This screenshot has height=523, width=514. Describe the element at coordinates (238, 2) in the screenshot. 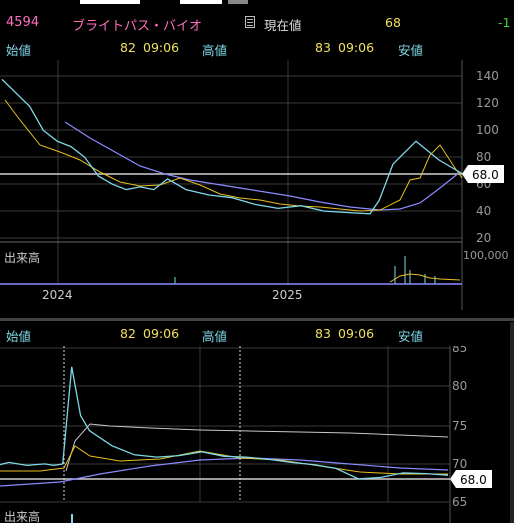

I see `top-button-box` at that location.